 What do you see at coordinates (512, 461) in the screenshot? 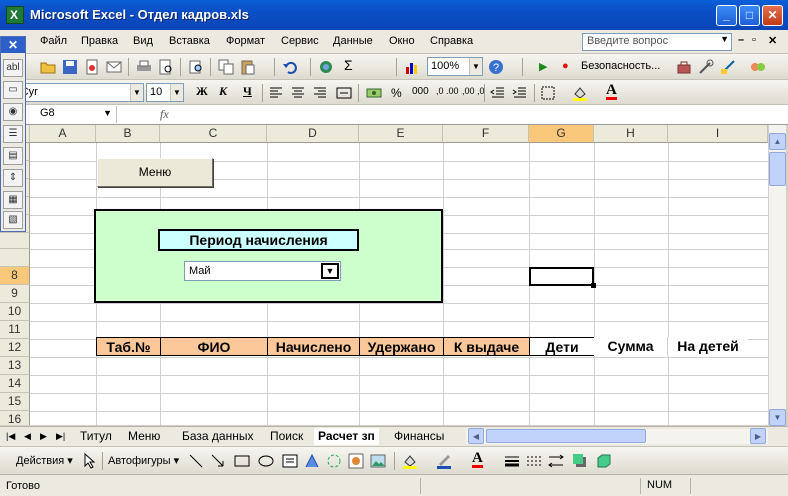
I see `line-style-icon` at bounding box center [512, 461].